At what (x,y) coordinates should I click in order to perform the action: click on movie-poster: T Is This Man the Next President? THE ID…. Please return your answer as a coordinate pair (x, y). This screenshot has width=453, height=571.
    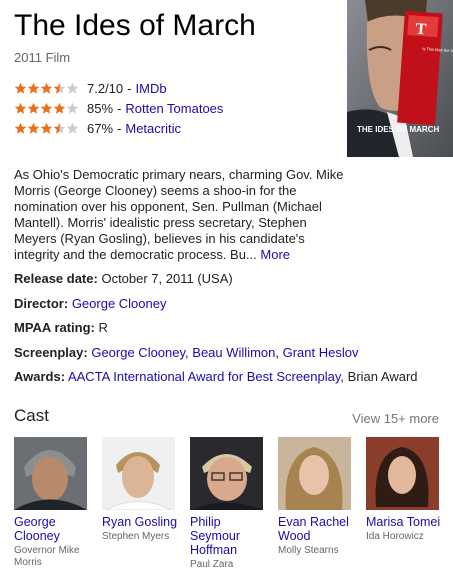
    Looking at the image, I should click on (400, 78).